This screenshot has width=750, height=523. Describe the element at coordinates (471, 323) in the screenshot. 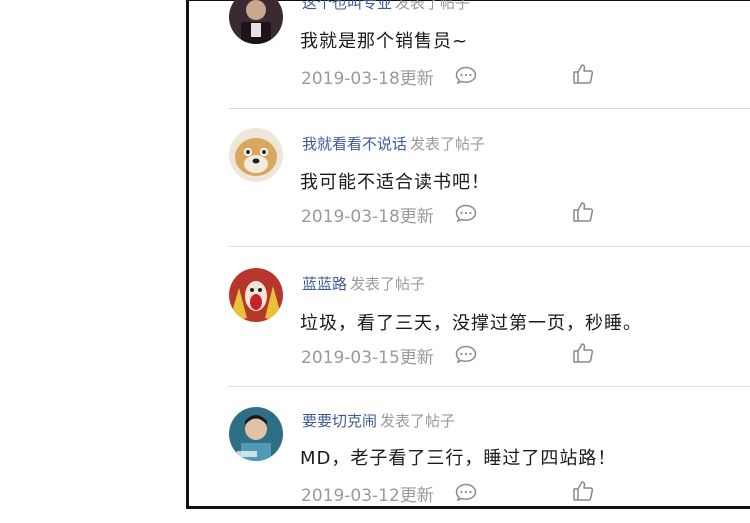

I see `post-content: 垃圾，看了三天，没撑过第一页，秒睡。` at that location.